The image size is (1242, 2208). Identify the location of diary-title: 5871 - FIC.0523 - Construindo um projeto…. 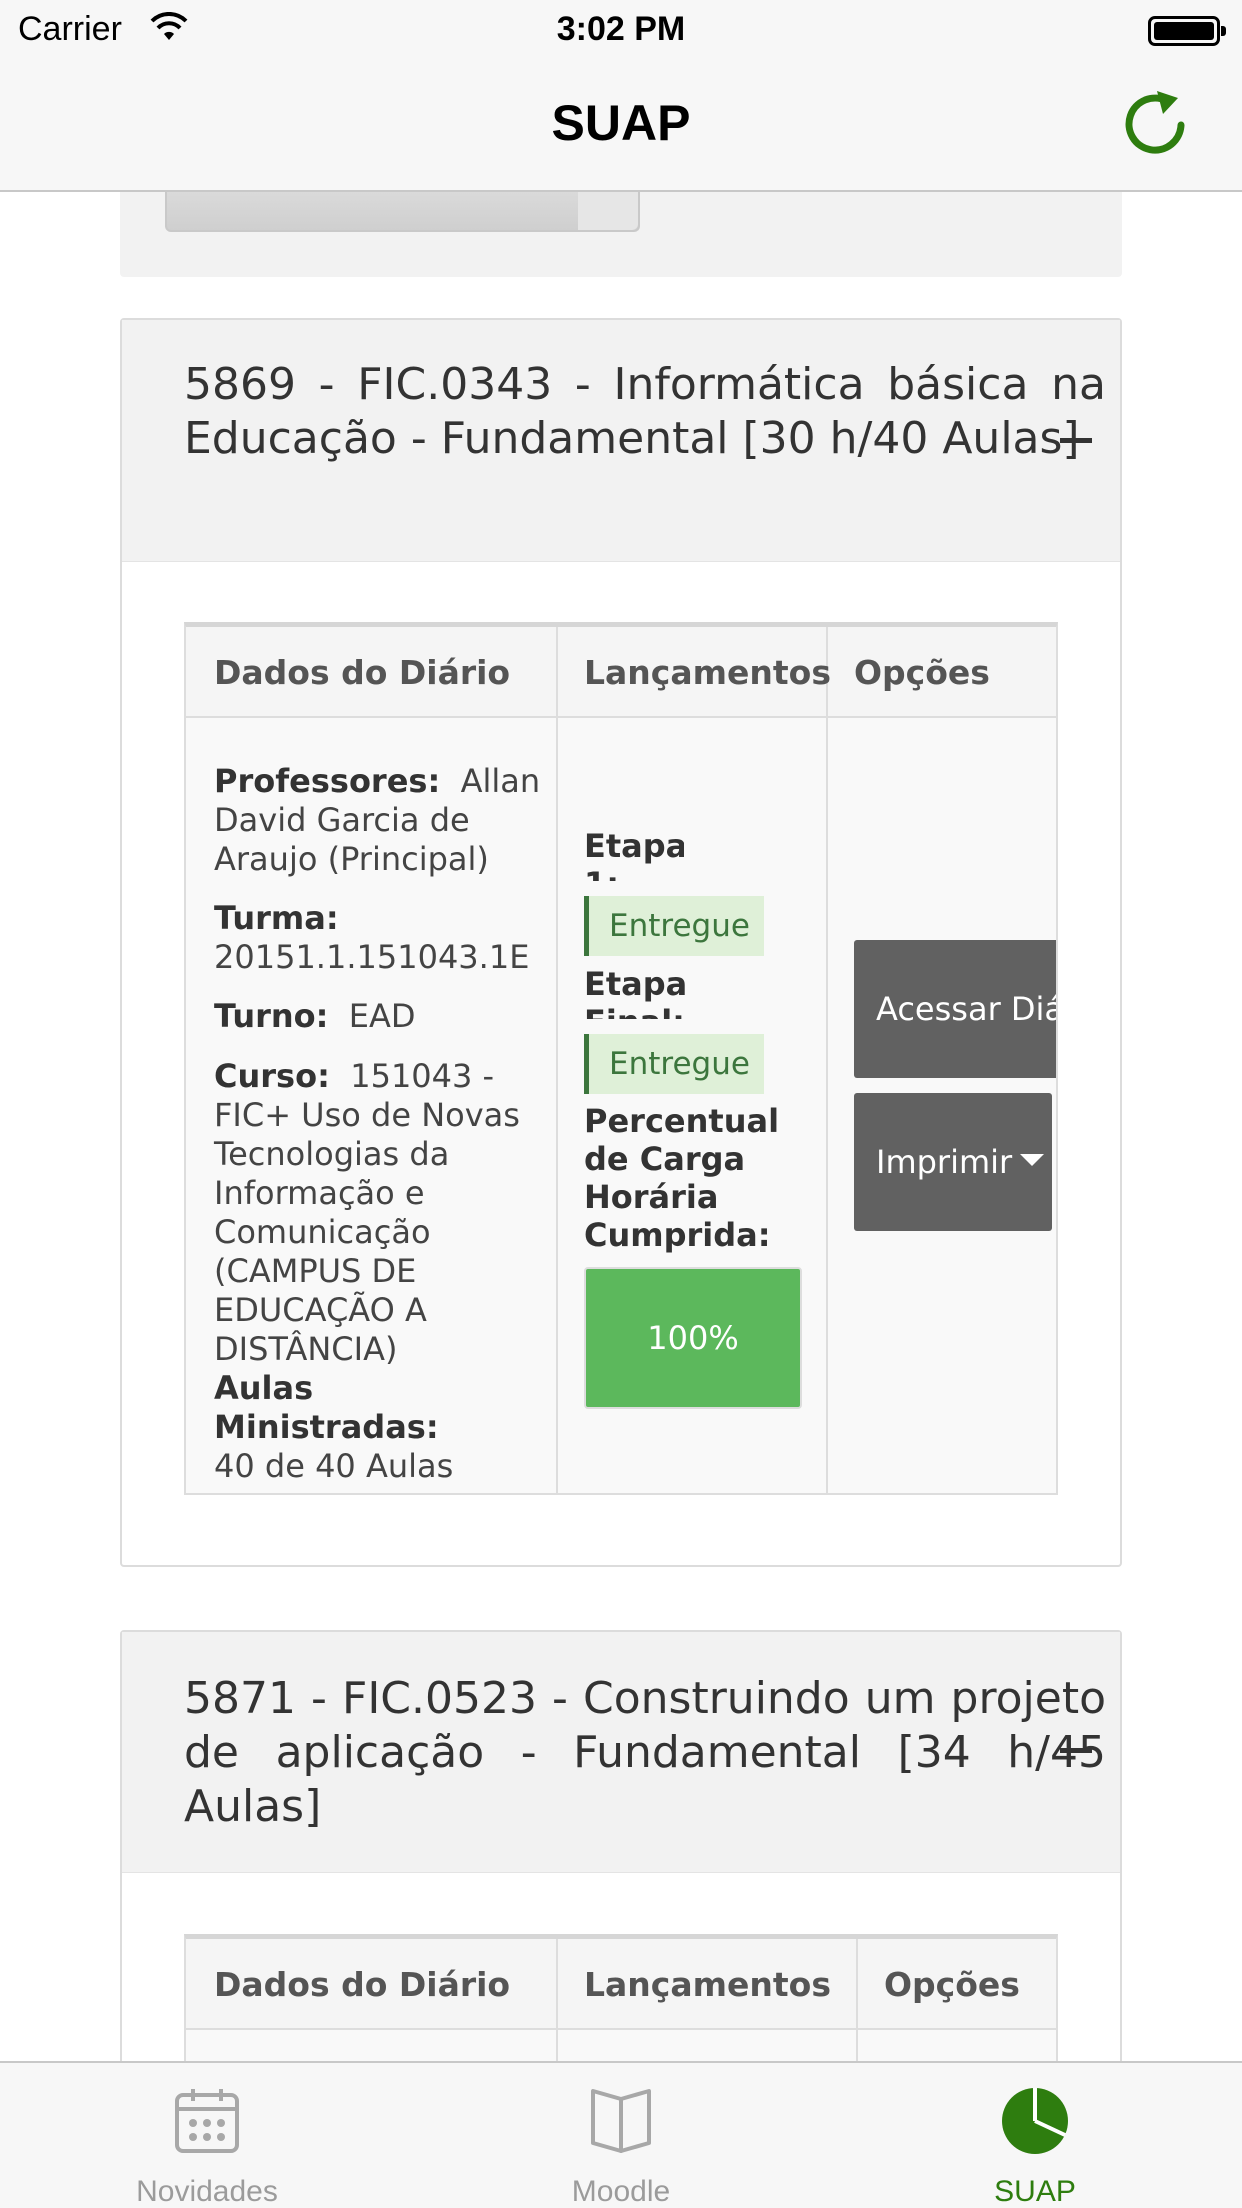
(645, 1752).